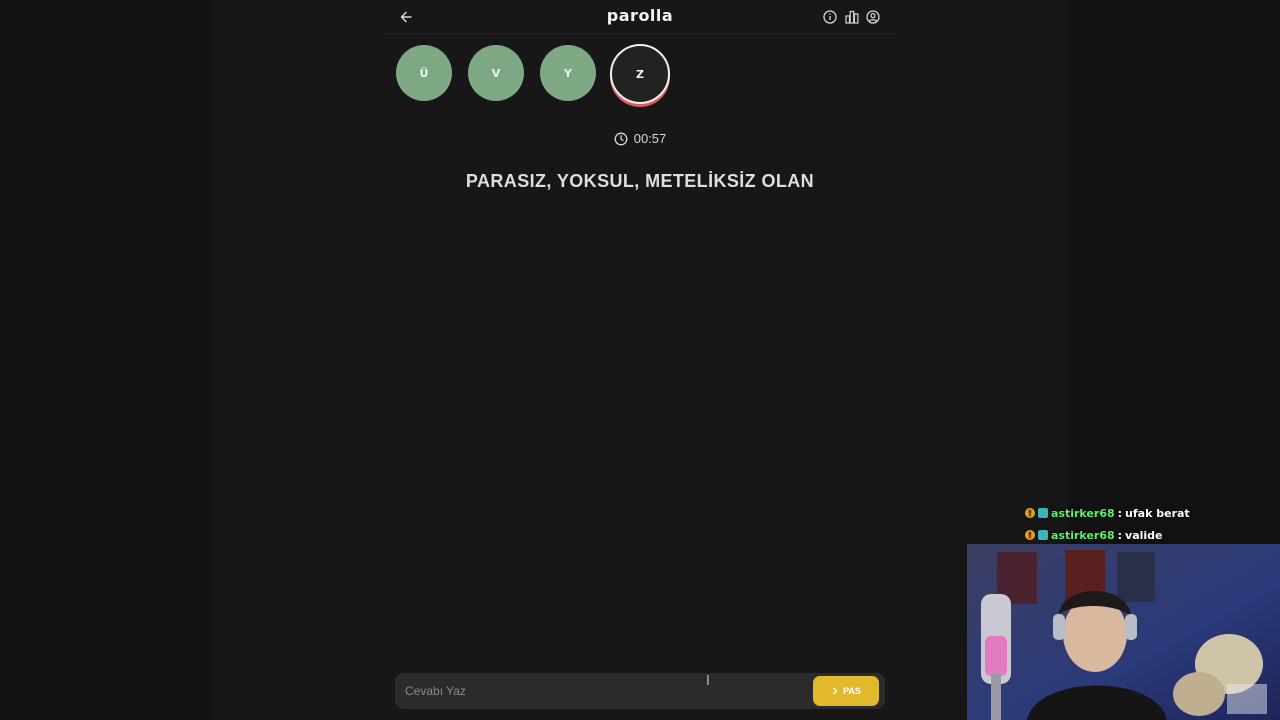 Image resolution: width=1280 pixels, height=720 pixels. I want to click on info-icon, so click(830, 17).